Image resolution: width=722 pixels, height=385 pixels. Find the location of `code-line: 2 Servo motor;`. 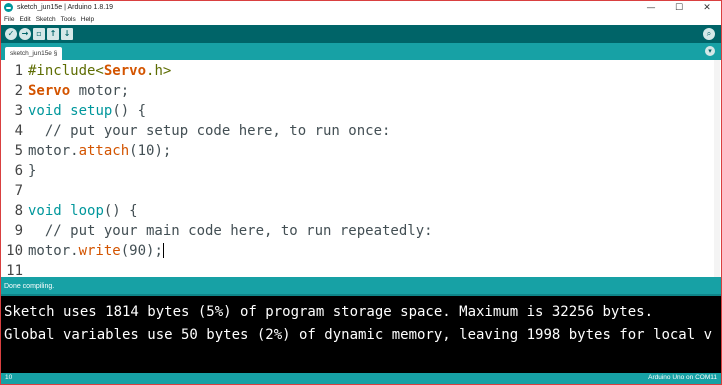

code-line: 2 Servo motor; is located at coordinates (361, 91).